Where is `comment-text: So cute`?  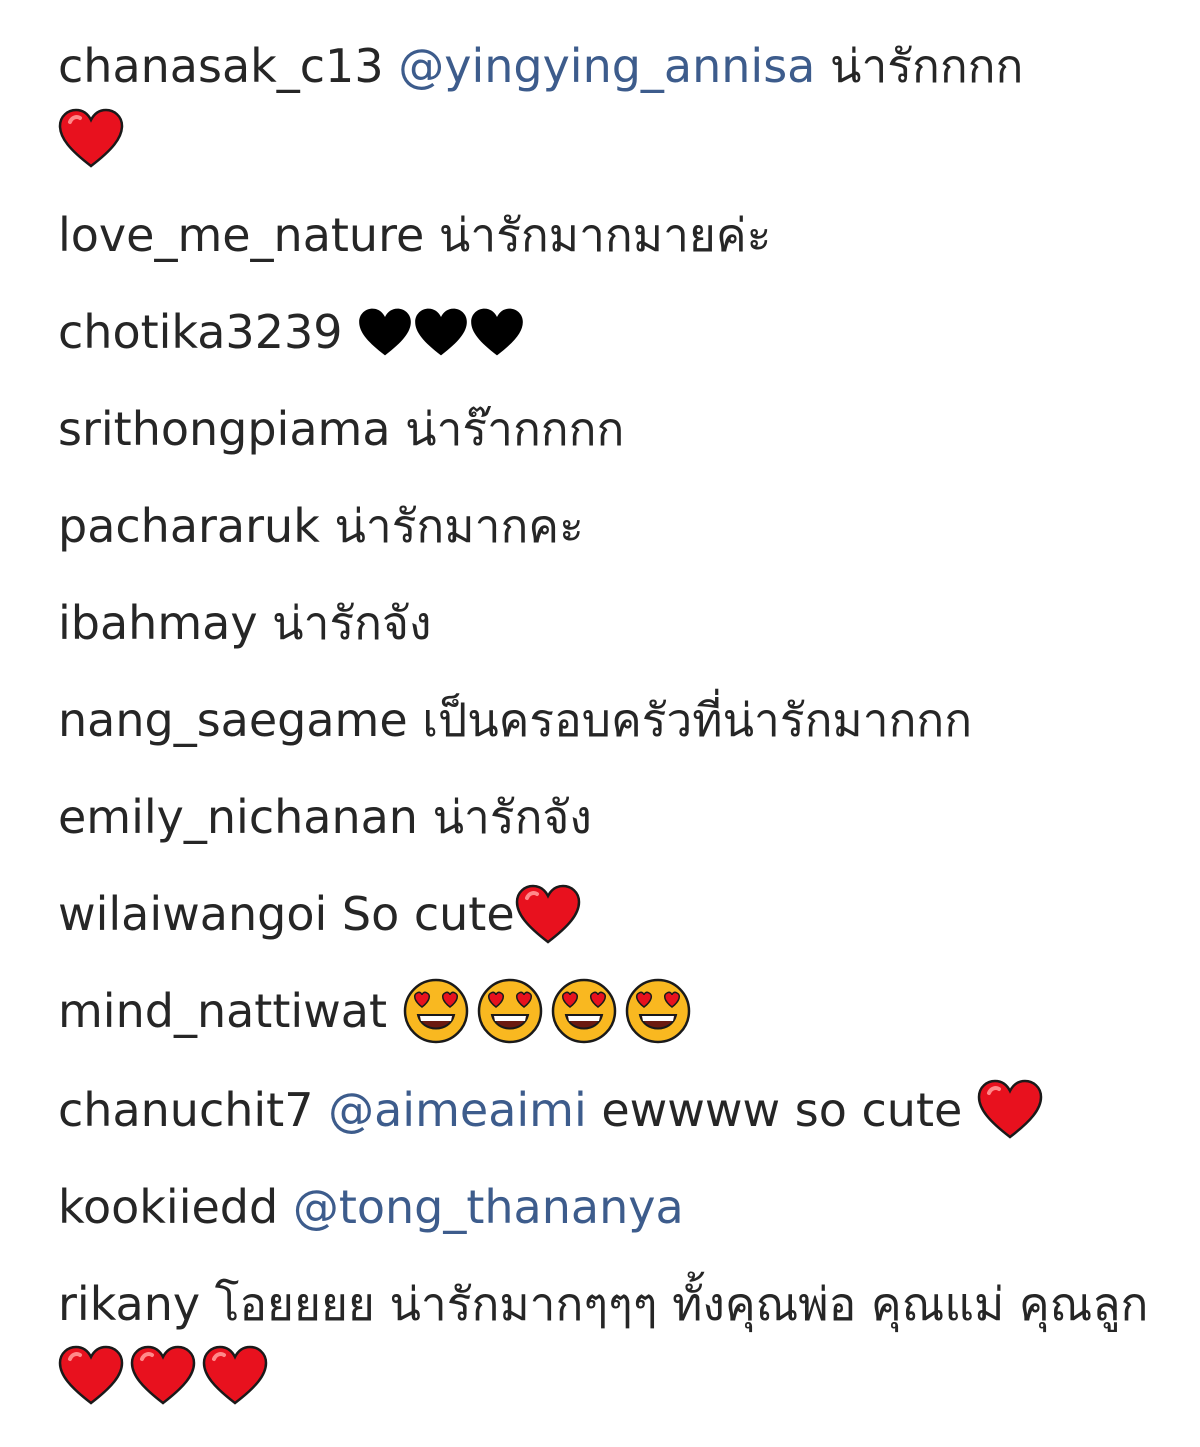
comment-text: So cute is located at coordinates (428, 914).